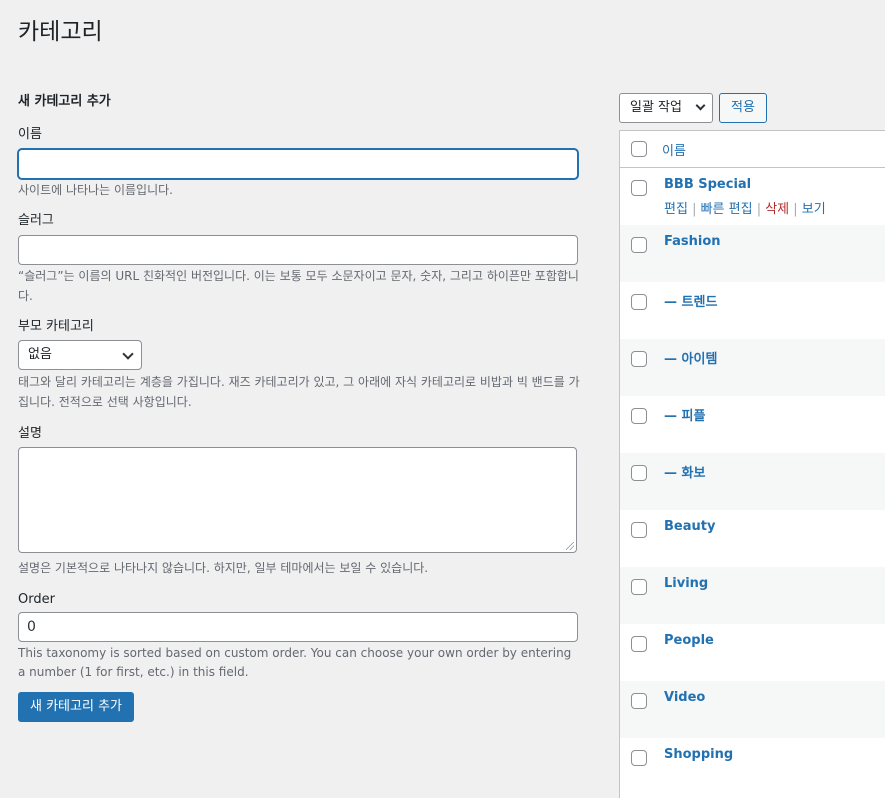 This screenshot has height=798, width=885. I want to click on table-row: — 화보, so click(752, 481).